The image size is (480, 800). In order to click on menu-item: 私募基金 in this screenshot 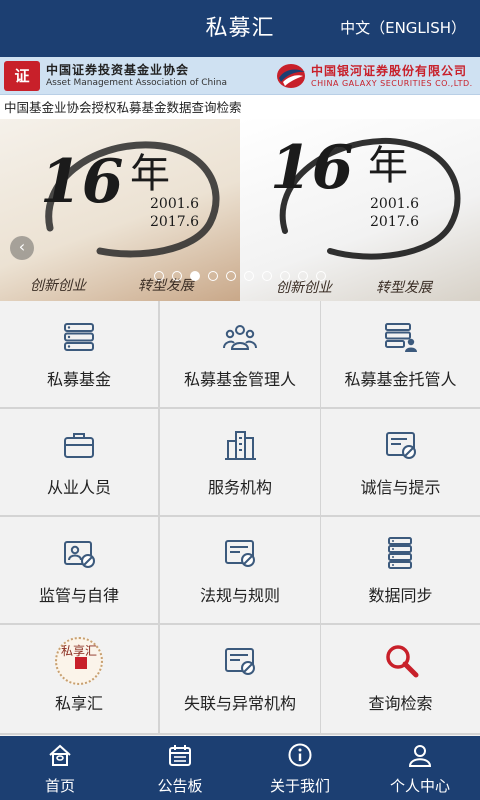, I will do `click(79, 354)`.